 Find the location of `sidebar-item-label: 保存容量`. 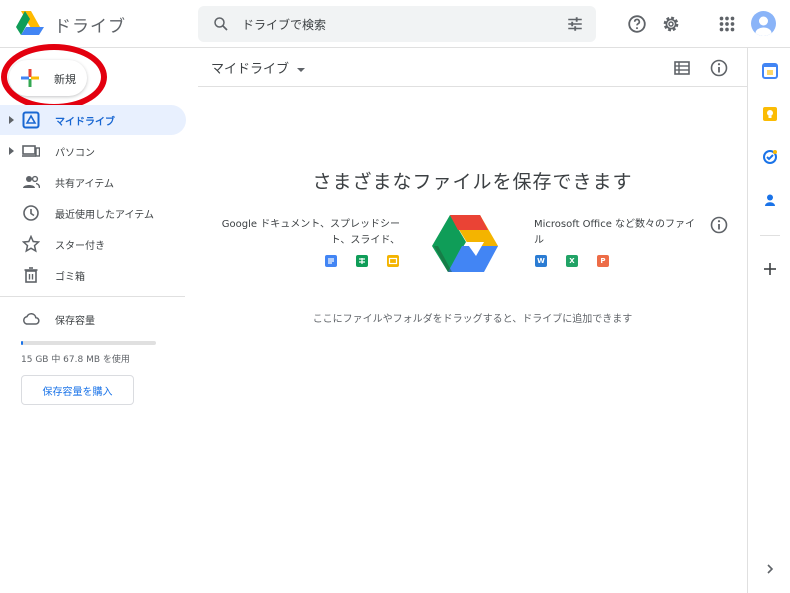

sidebar-item-label: 保存容量 is located at coordinates (75, 321).